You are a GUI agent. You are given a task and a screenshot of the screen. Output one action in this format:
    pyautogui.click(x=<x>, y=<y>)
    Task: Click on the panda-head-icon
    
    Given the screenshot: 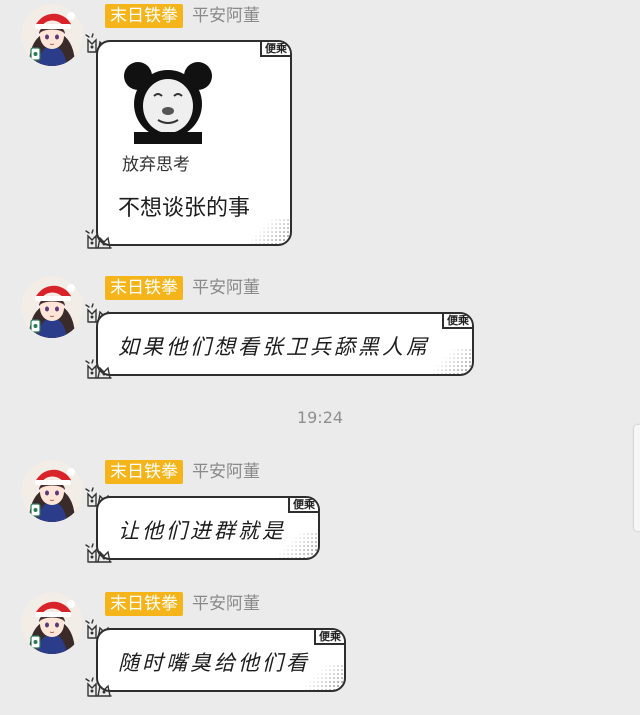 What is the action you would take?
    pyautogui.click(x=168, y=101)
    